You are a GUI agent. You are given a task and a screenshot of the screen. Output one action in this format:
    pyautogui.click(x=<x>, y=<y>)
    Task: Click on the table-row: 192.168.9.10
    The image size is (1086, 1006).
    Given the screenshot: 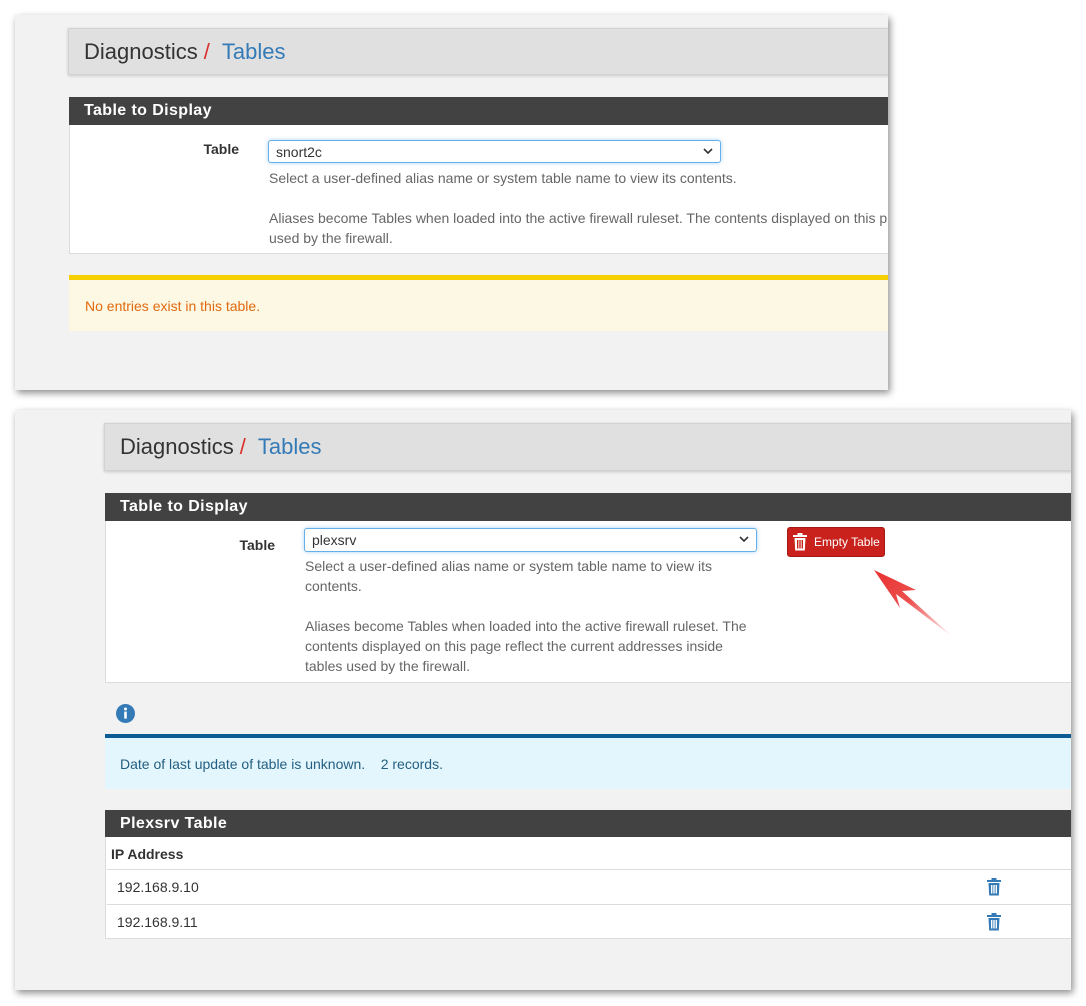 What is the action you would take?
    pyautogui.click(x=589, y=886)
    